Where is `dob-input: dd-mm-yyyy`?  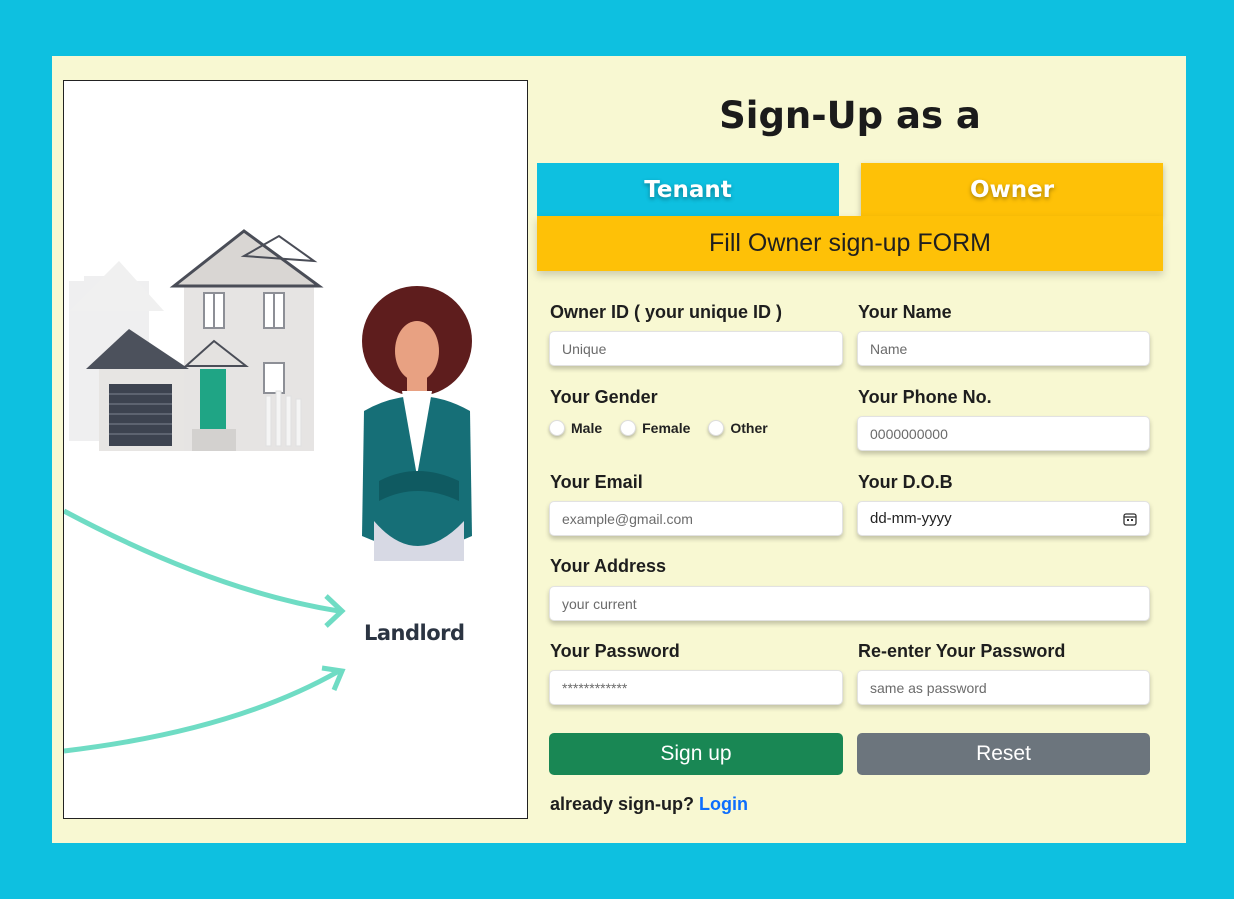
dob-input: dd-mm-yyyy is located at coordinates (1003, 518).